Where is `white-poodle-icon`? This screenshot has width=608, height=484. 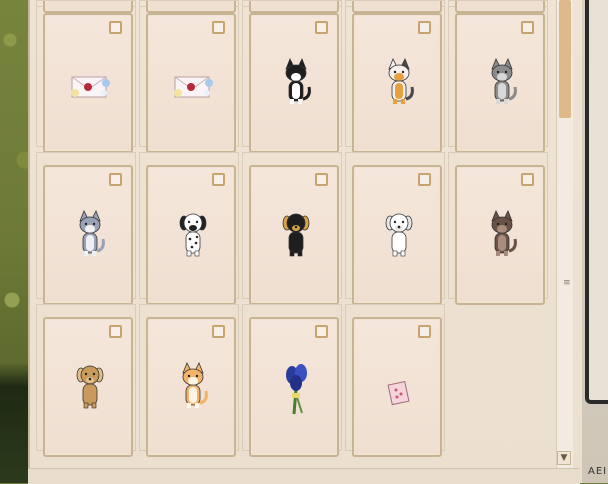 white-poodle-icon is located at coordinates (399, 237).